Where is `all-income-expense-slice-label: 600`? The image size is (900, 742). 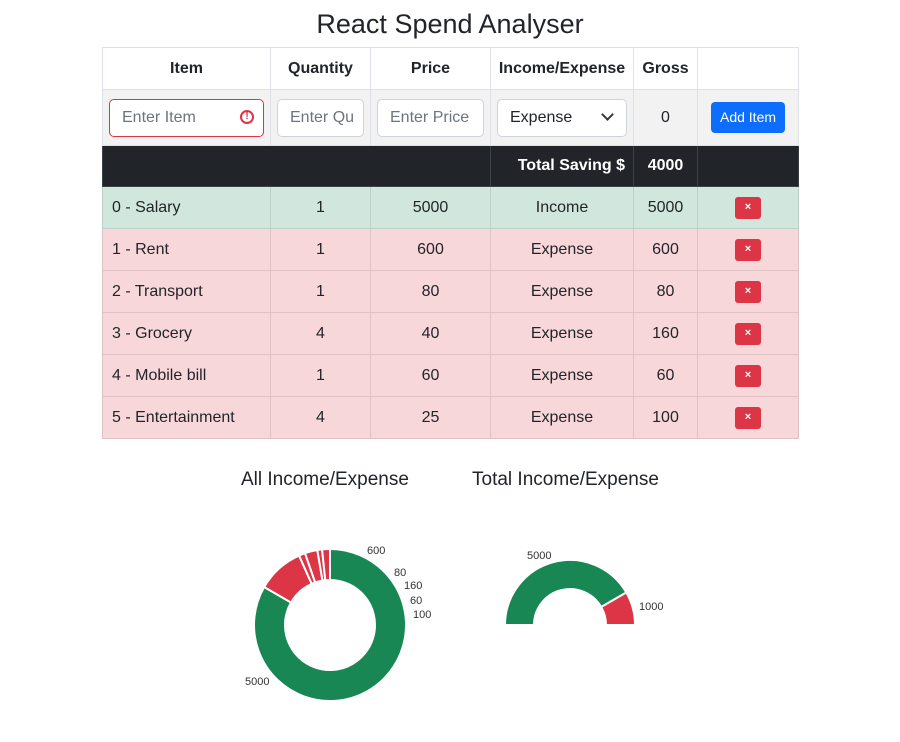
all-income-expense-slice-label: 600 is located at coordinates (376, 551).